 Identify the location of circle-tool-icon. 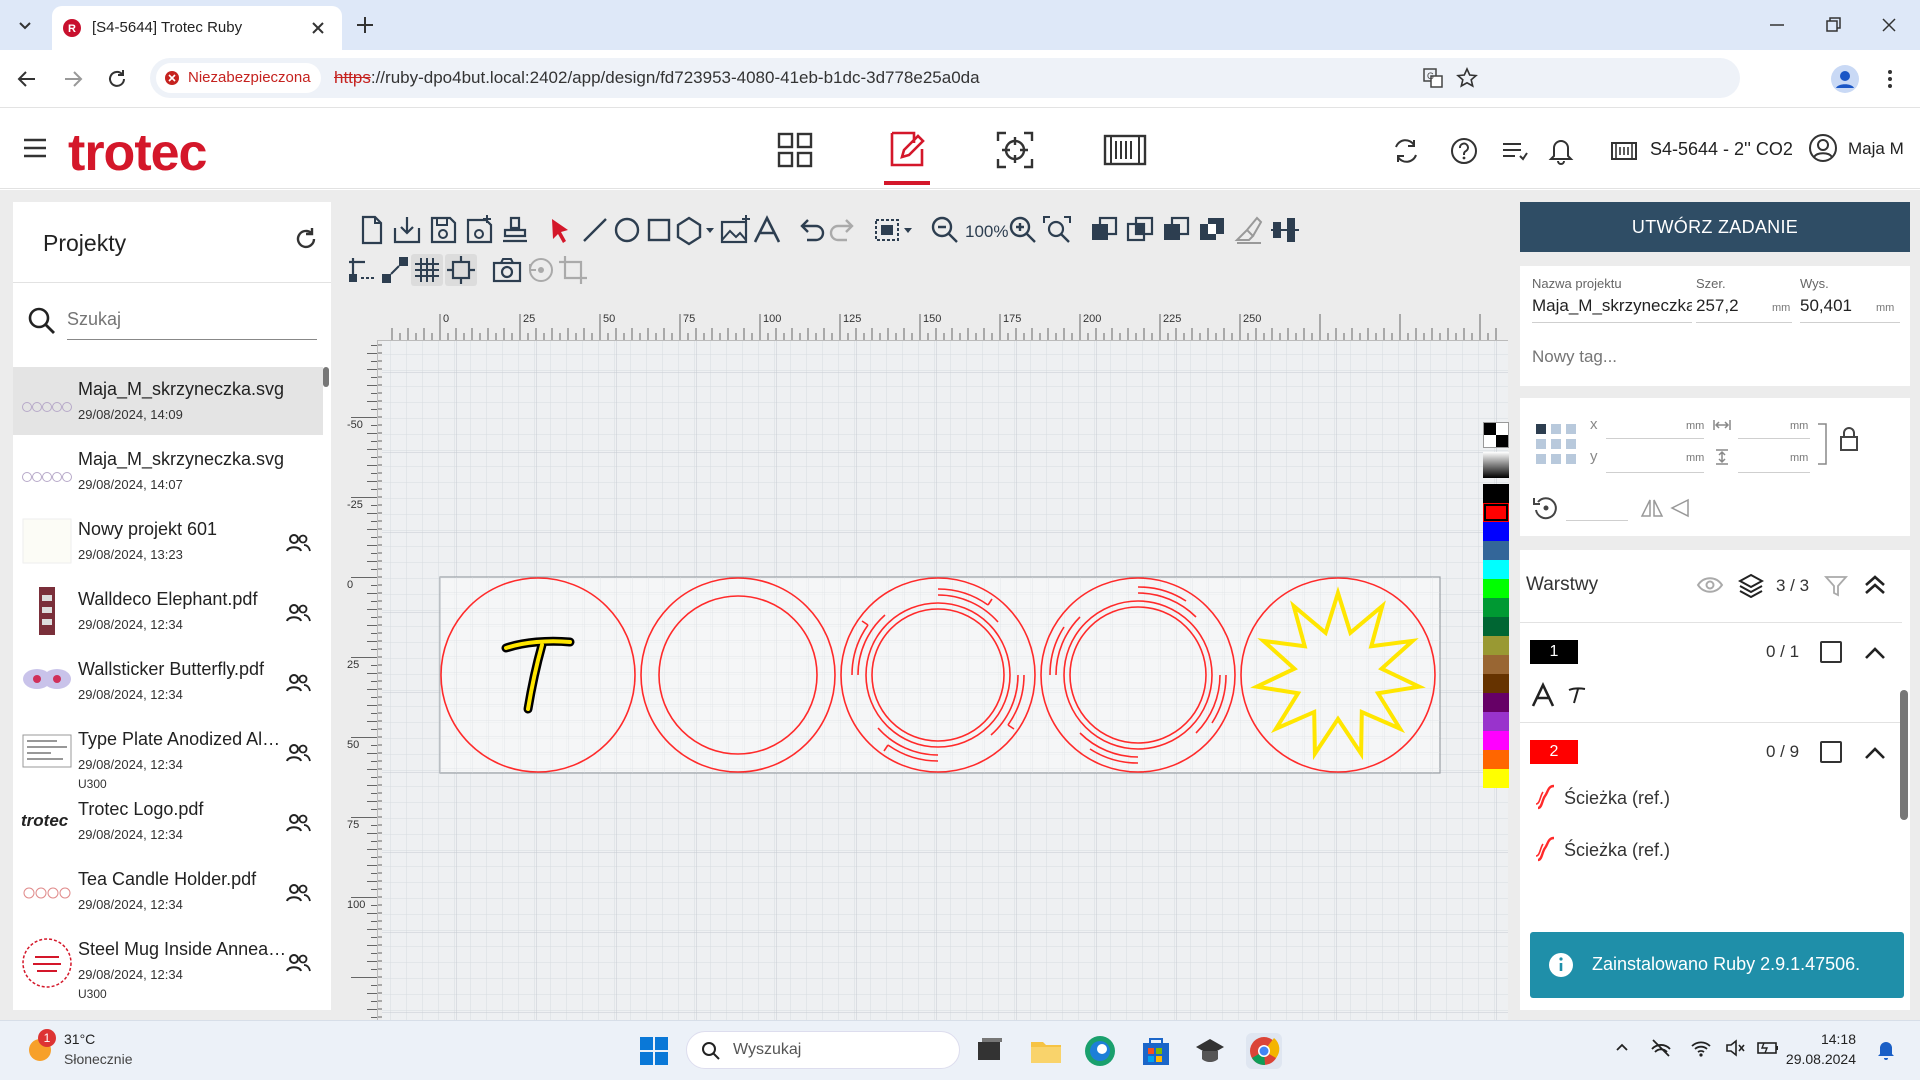
(627, 230).